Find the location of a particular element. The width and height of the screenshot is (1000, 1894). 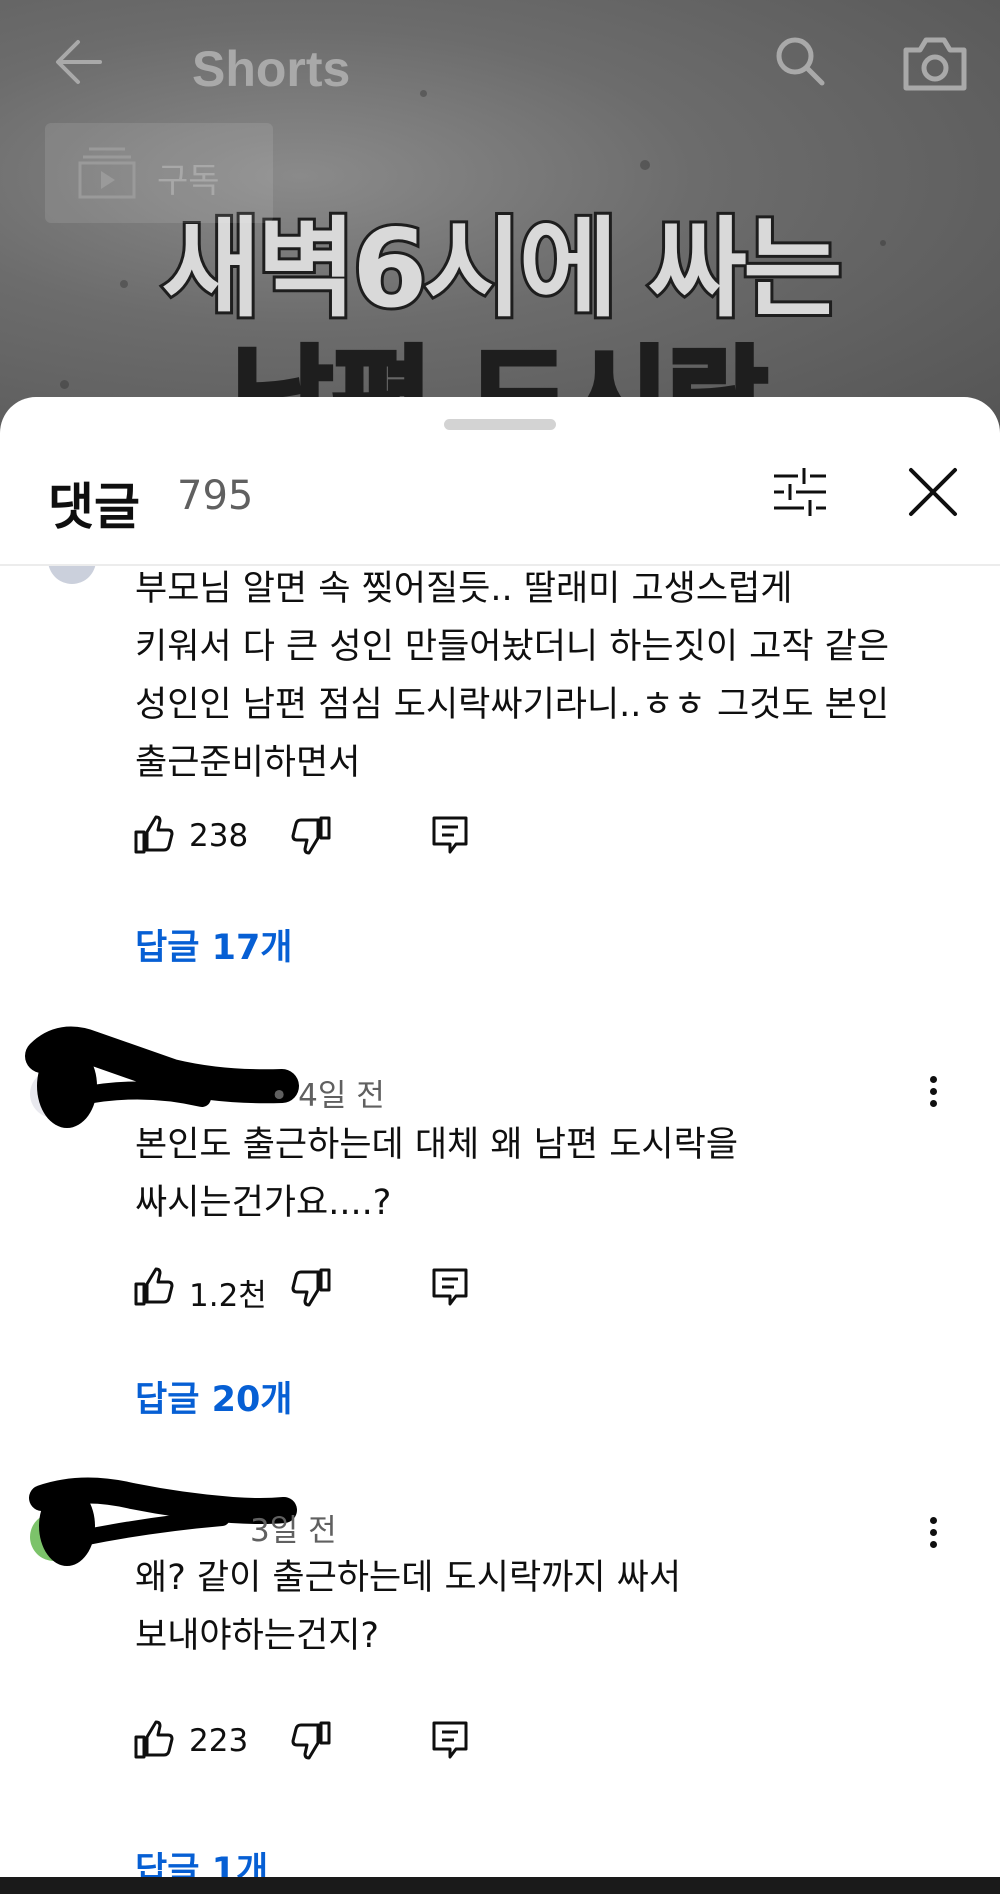

like-count: 238 is located at coordinates (219, 836).